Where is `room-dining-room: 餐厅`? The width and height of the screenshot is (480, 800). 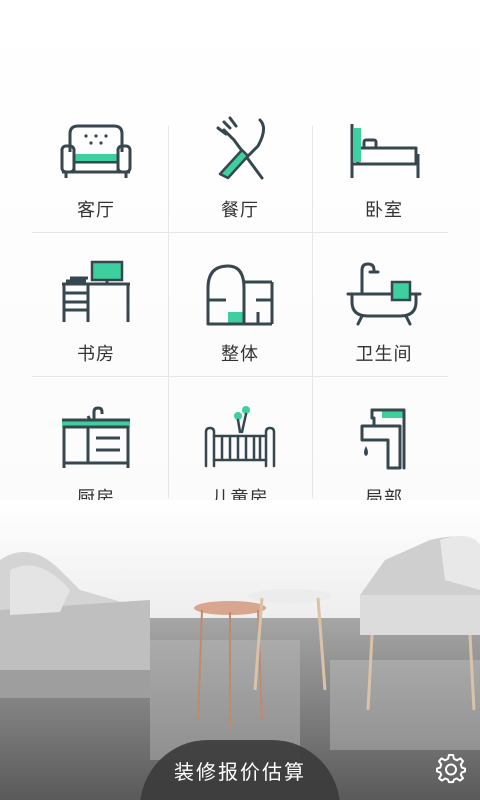
room-dining-room: 餐厅 is located at coordinates (240, 160).